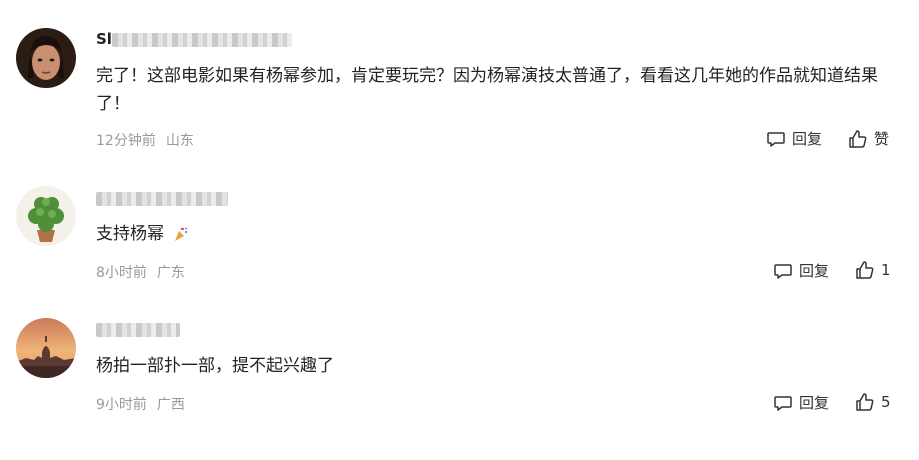  I want to click on comment-meta: 12分钟前 山东, so click(145, 140).